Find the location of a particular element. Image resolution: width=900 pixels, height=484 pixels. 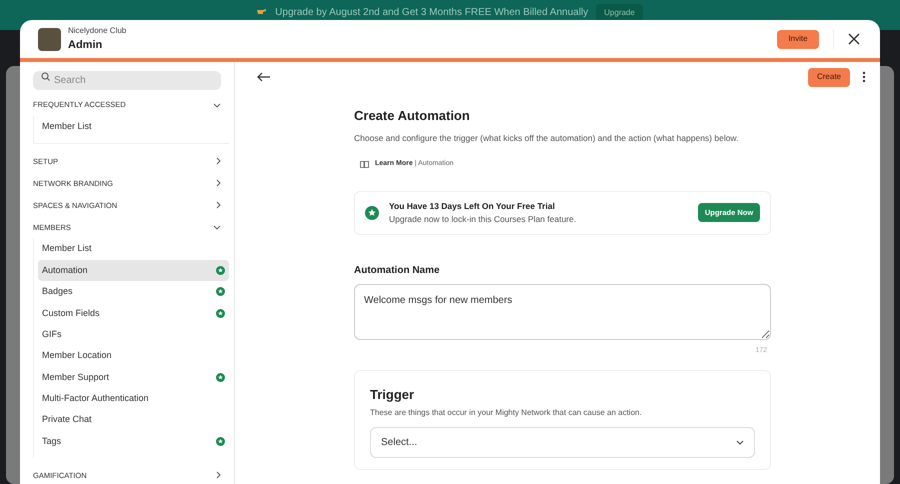

trigger-title: Trigger is located at coordinates (393, 395).